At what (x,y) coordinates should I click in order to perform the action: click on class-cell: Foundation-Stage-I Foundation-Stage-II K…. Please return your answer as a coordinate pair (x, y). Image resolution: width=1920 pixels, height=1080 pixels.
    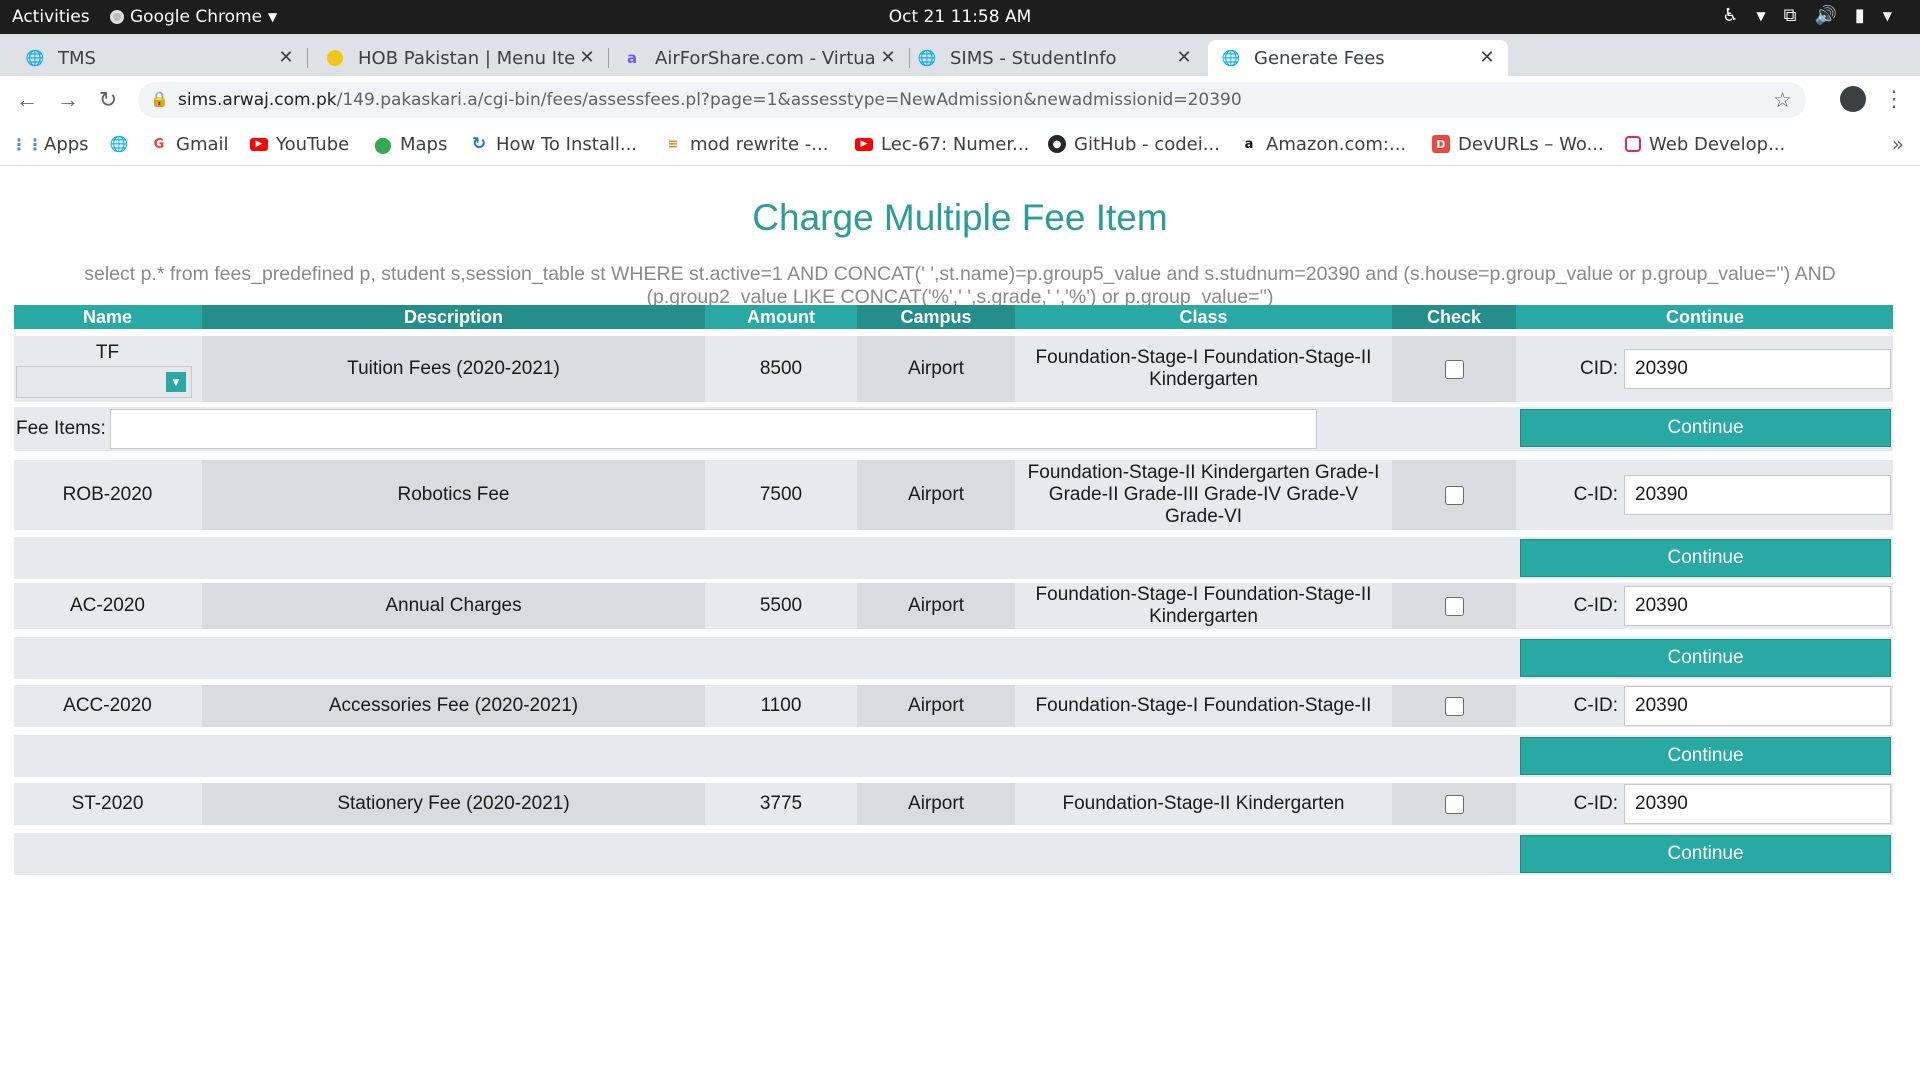
    Looking at the image, I should click on (1203, 605).